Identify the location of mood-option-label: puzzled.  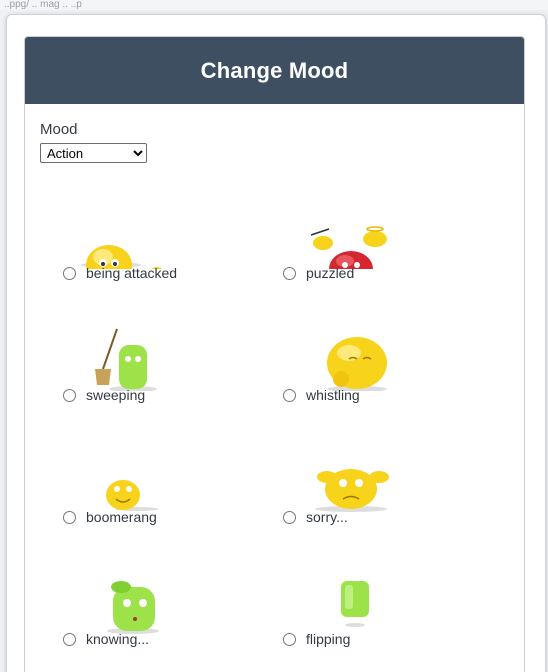
(330, 273).